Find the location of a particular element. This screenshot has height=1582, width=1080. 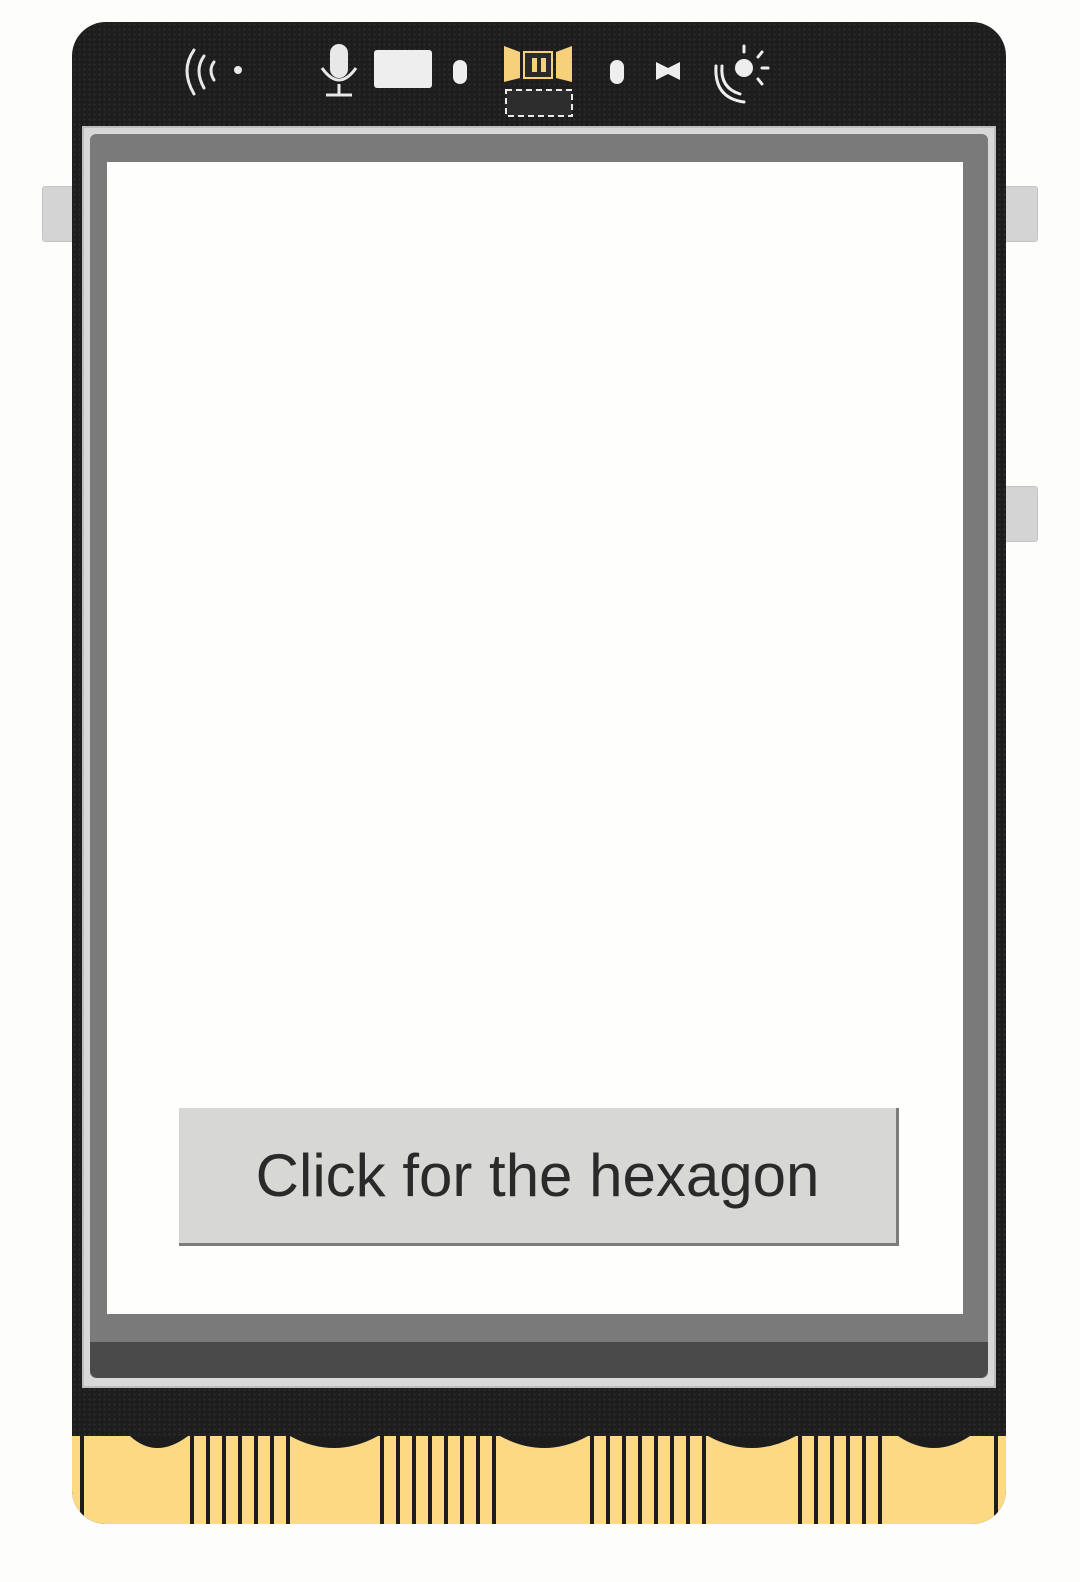

hexagon-button: Click for the hexagon is located at coordinates (539, 1177).